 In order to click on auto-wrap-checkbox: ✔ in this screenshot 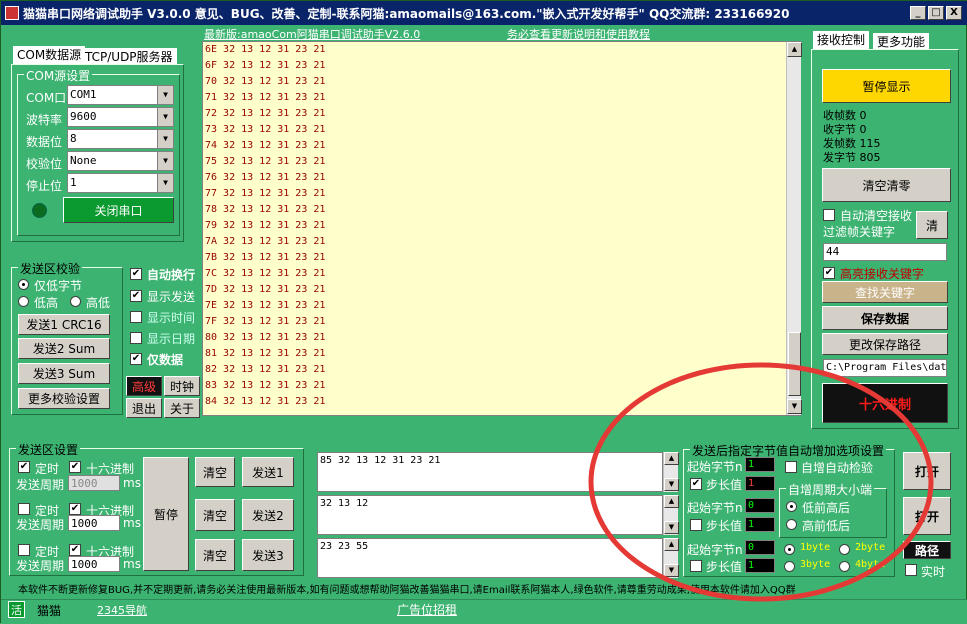, I will do `click(136, 274)`.